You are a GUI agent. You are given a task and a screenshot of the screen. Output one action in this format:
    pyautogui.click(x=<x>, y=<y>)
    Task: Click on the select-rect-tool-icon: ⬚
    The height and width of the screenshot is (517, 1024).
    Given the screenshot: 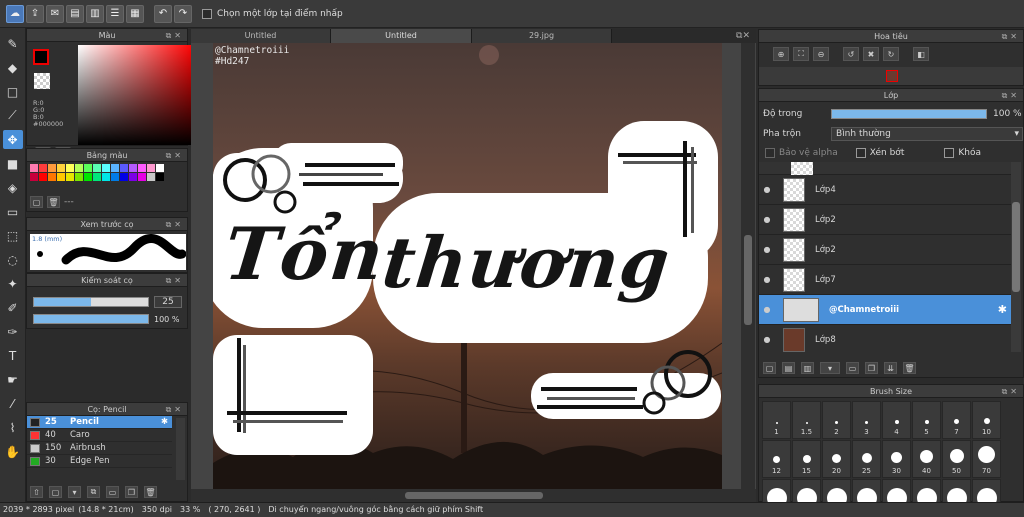 What is the action you would take?
    pyautogui.click(x=13, y=235)
    